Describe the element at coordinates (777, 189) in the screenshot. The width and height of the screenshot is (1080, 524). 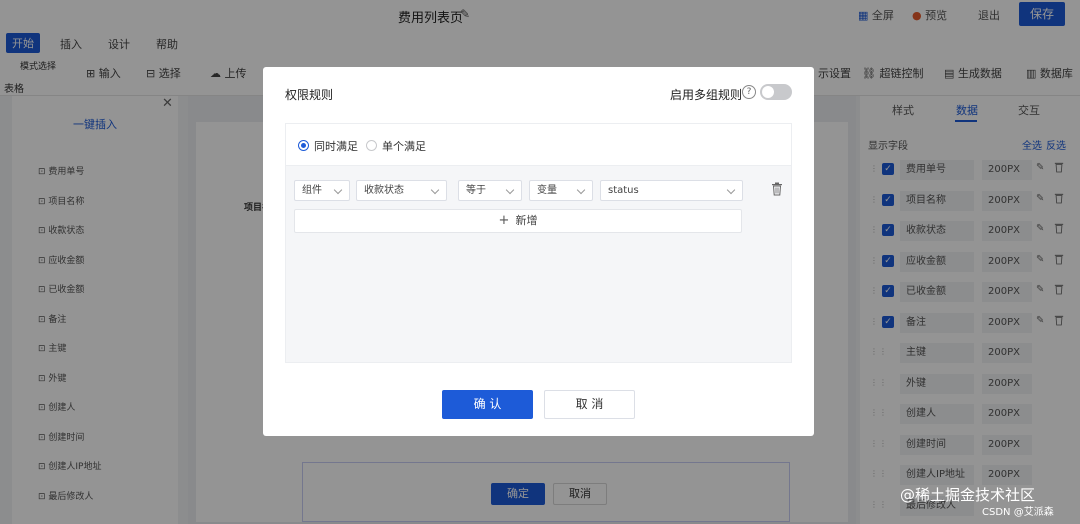
I see `delete-rule-icon` at that location.